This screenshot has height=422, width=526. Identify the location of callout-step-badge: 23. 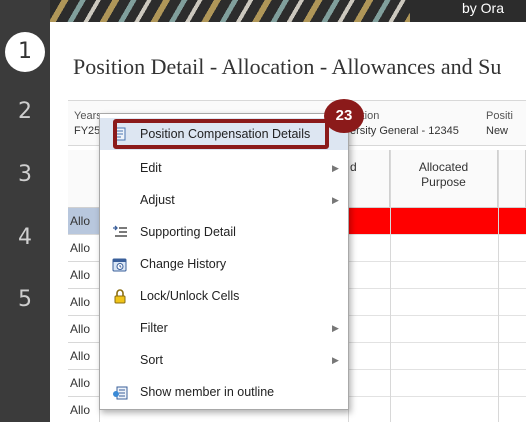
(344, 116).